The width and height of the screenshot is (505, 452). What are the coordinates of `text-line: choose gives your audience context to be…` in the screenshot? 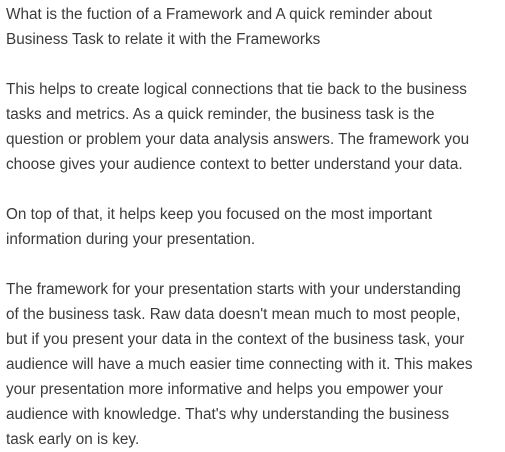 It's located at (234, 164).